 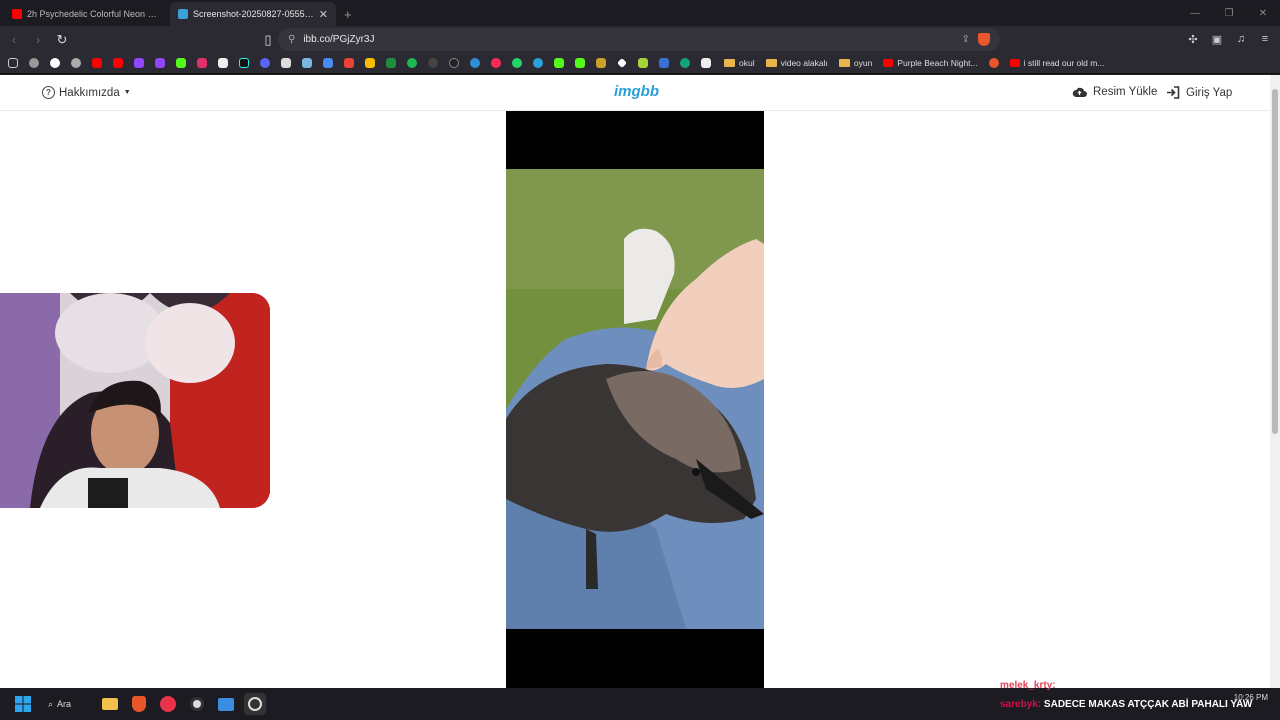 I want to click on extensions-icon: ✣, so click(x=1193, y=39).